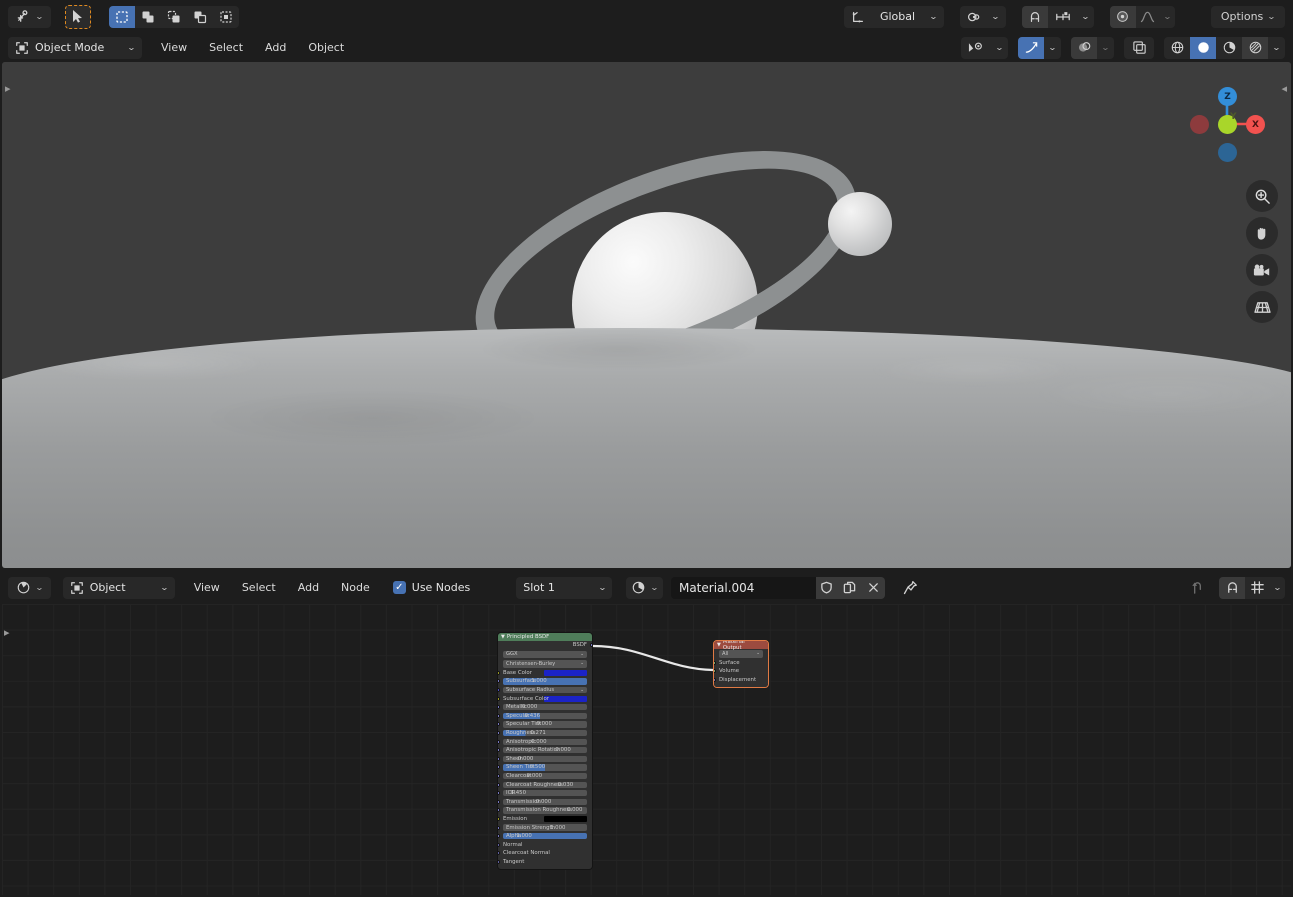 This screenshot has width=1293, height=897. I want to click on rendered-shading-icon, so click(1255, 47).